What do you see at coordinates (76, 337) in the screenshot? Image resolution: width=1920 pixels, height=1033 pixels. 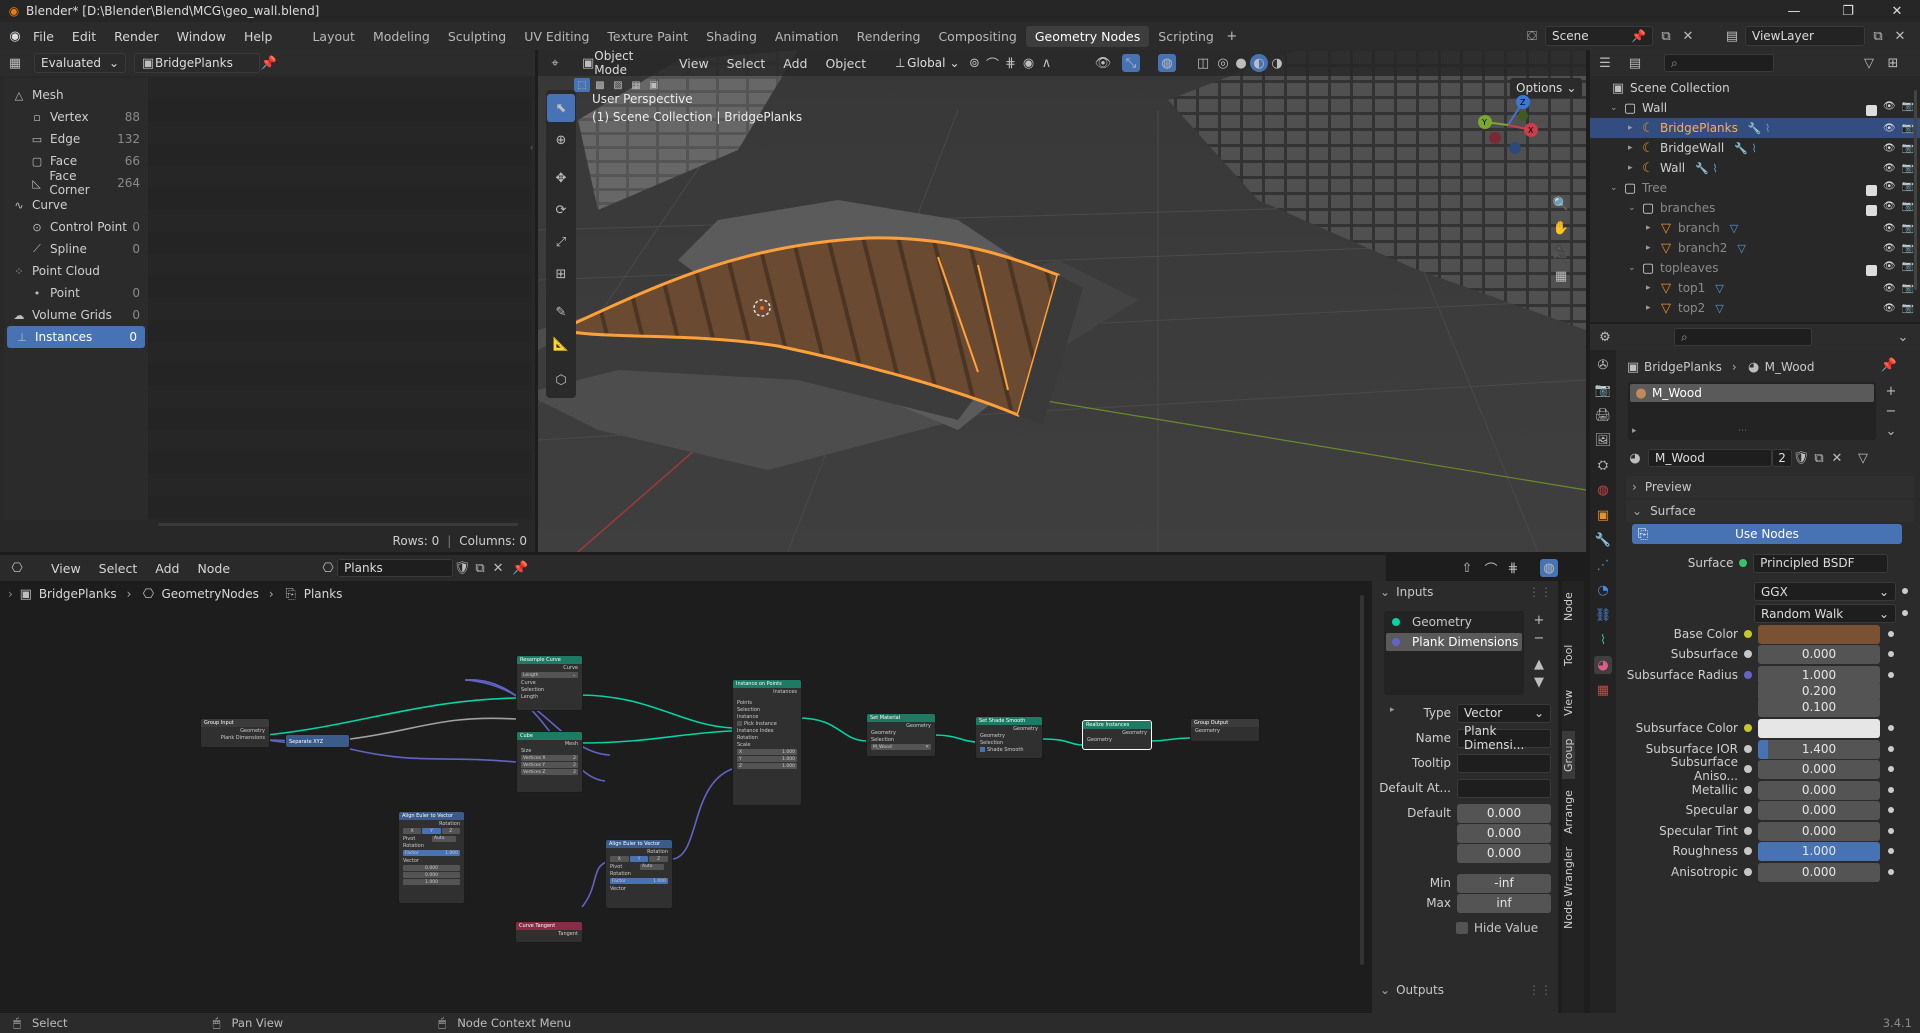 I see `data-set-instances: ⊥ Instances 0` at bounding box center [76, 337].